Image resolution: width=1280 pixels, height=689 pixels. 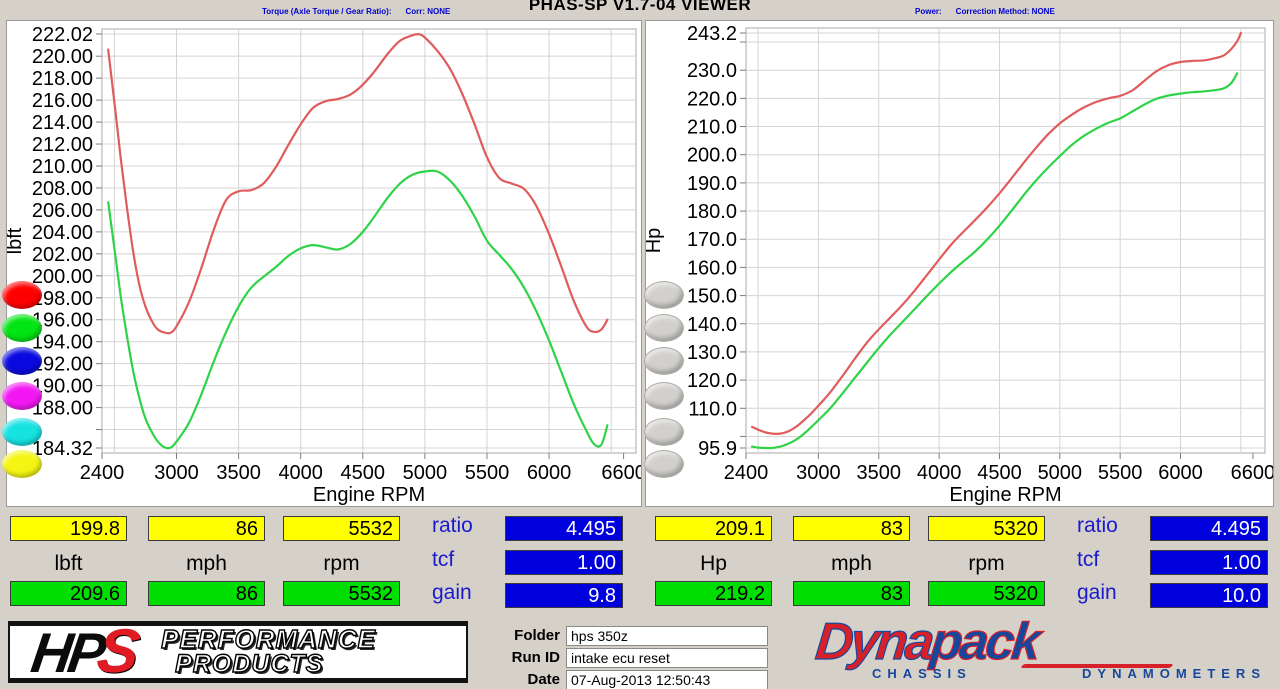 I want to click on torque-tcf-label: tcf, so click(x=443, y=559).